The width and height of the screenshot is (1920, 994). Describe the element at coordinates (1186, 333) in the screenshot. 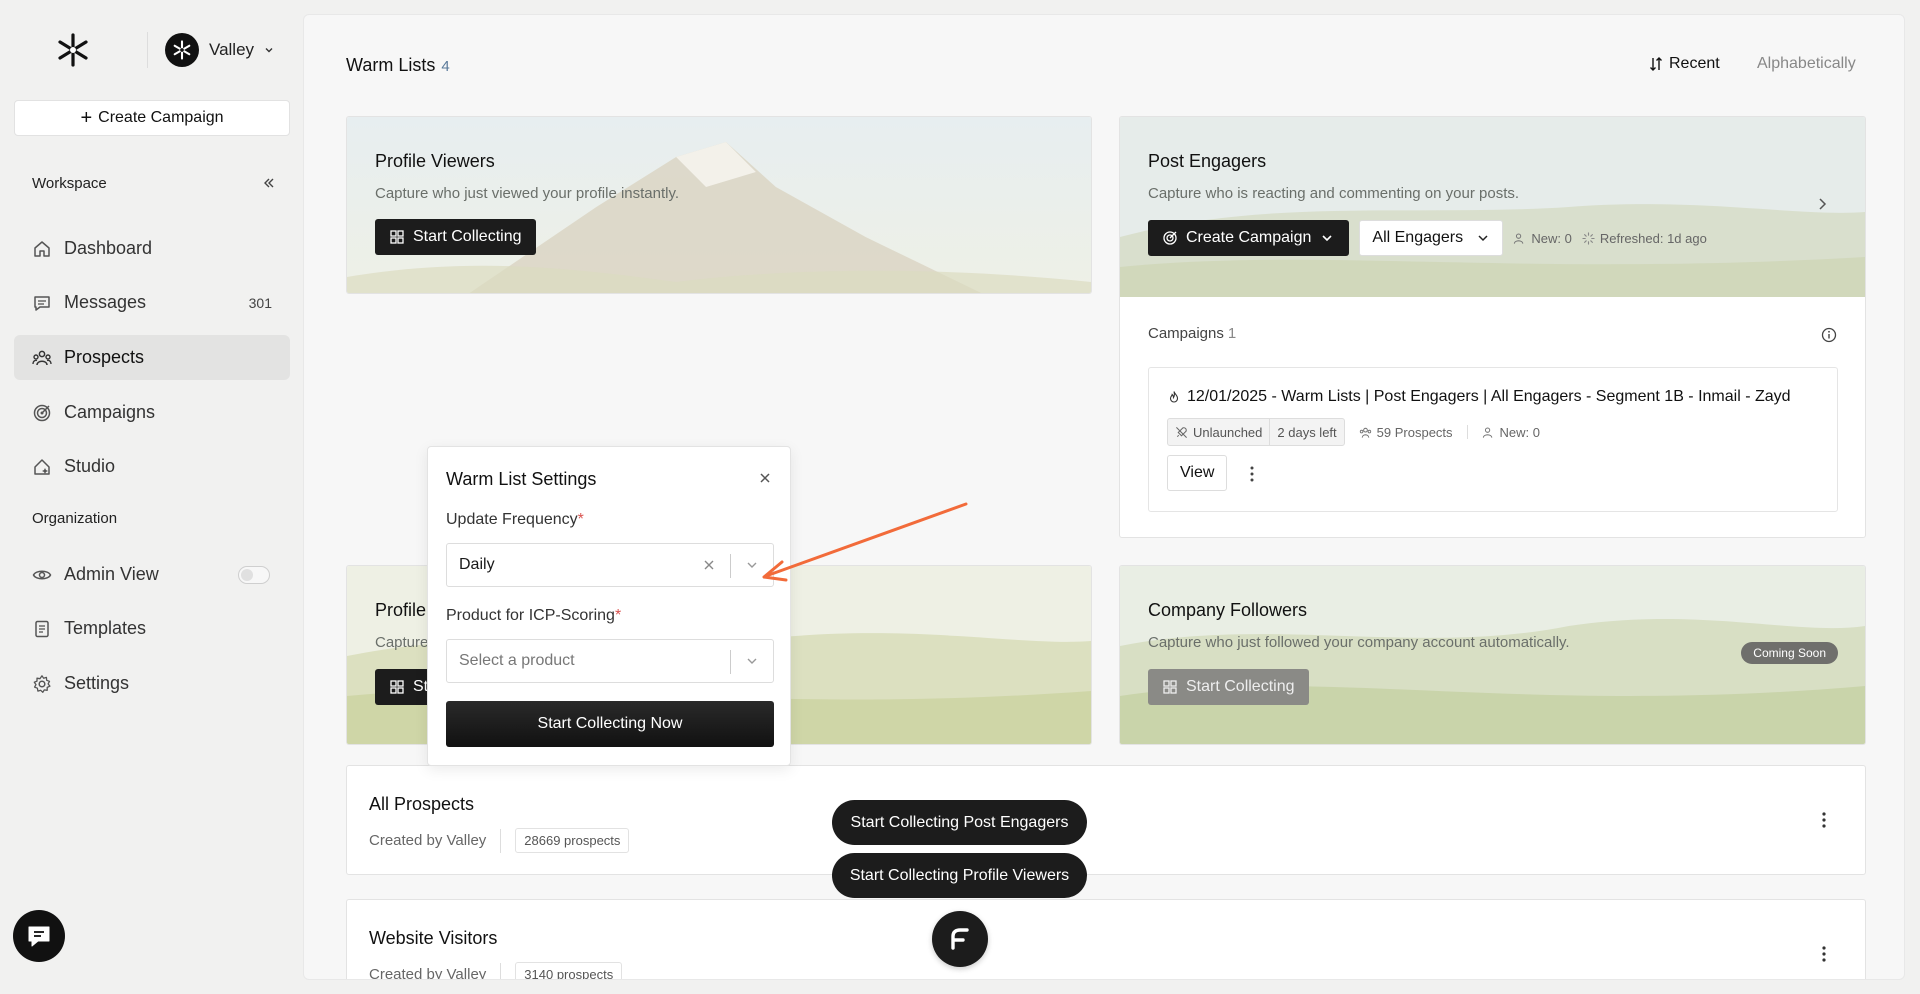

I see `campaigns-label: Campaigns` at that location.